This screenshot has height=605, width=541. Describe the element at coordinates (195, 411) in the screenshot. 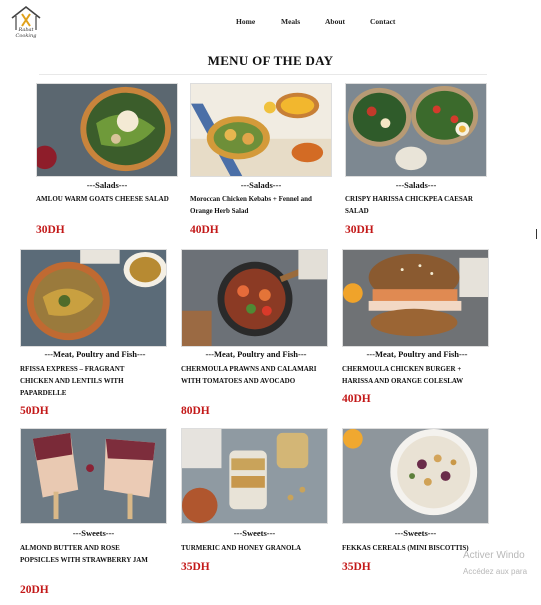

I see `card-price: 80DH` at that location.